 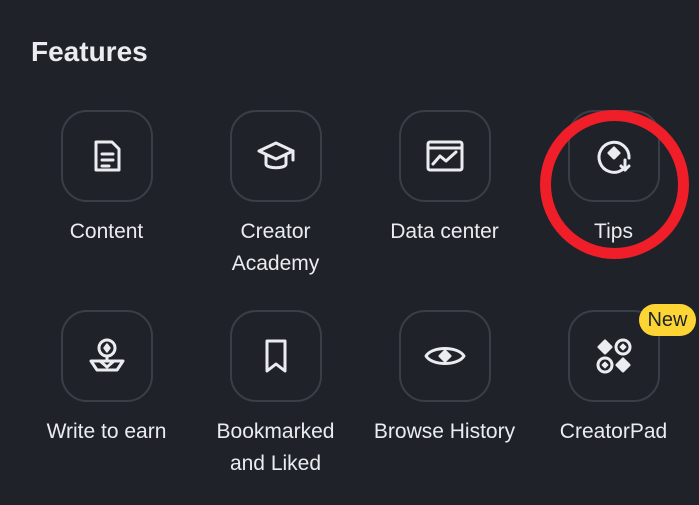 I want to click on feature-label: Data center, so click(x=444, y=231).